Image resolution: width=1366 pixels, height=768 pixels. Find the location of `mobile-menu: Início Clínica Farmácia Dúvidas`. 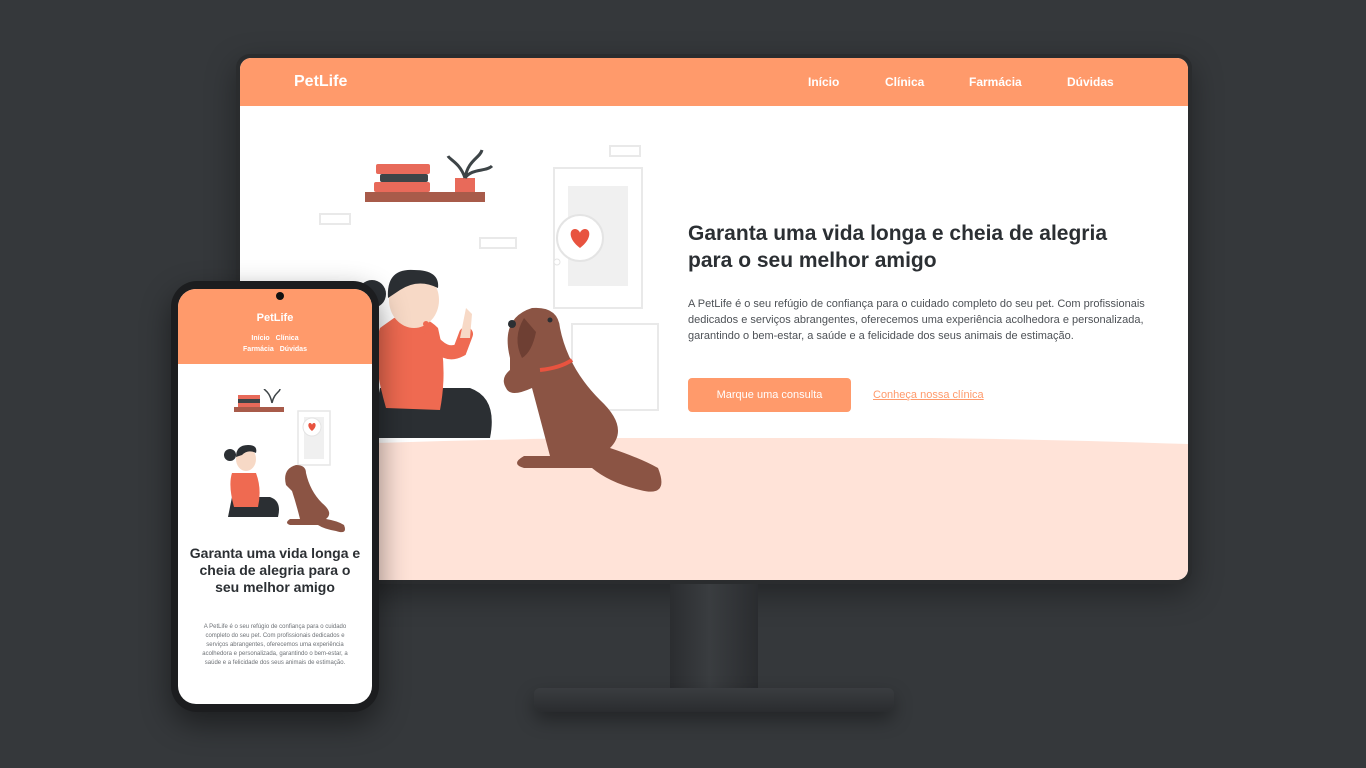

mobile-menu: Início Clínica Farmácia Dúvidas is located at coordinates (275, 344).